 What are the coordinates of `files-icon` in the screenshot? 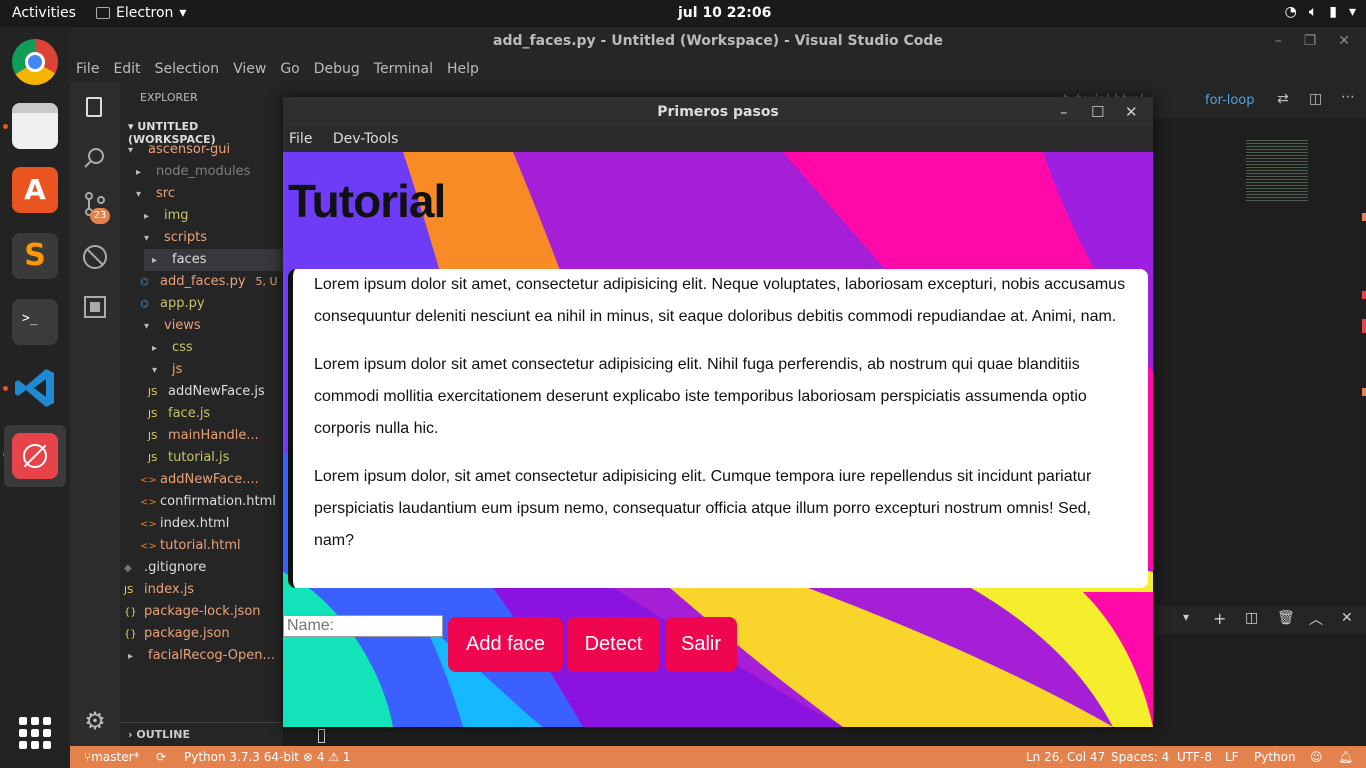 It's located at (35, 126).